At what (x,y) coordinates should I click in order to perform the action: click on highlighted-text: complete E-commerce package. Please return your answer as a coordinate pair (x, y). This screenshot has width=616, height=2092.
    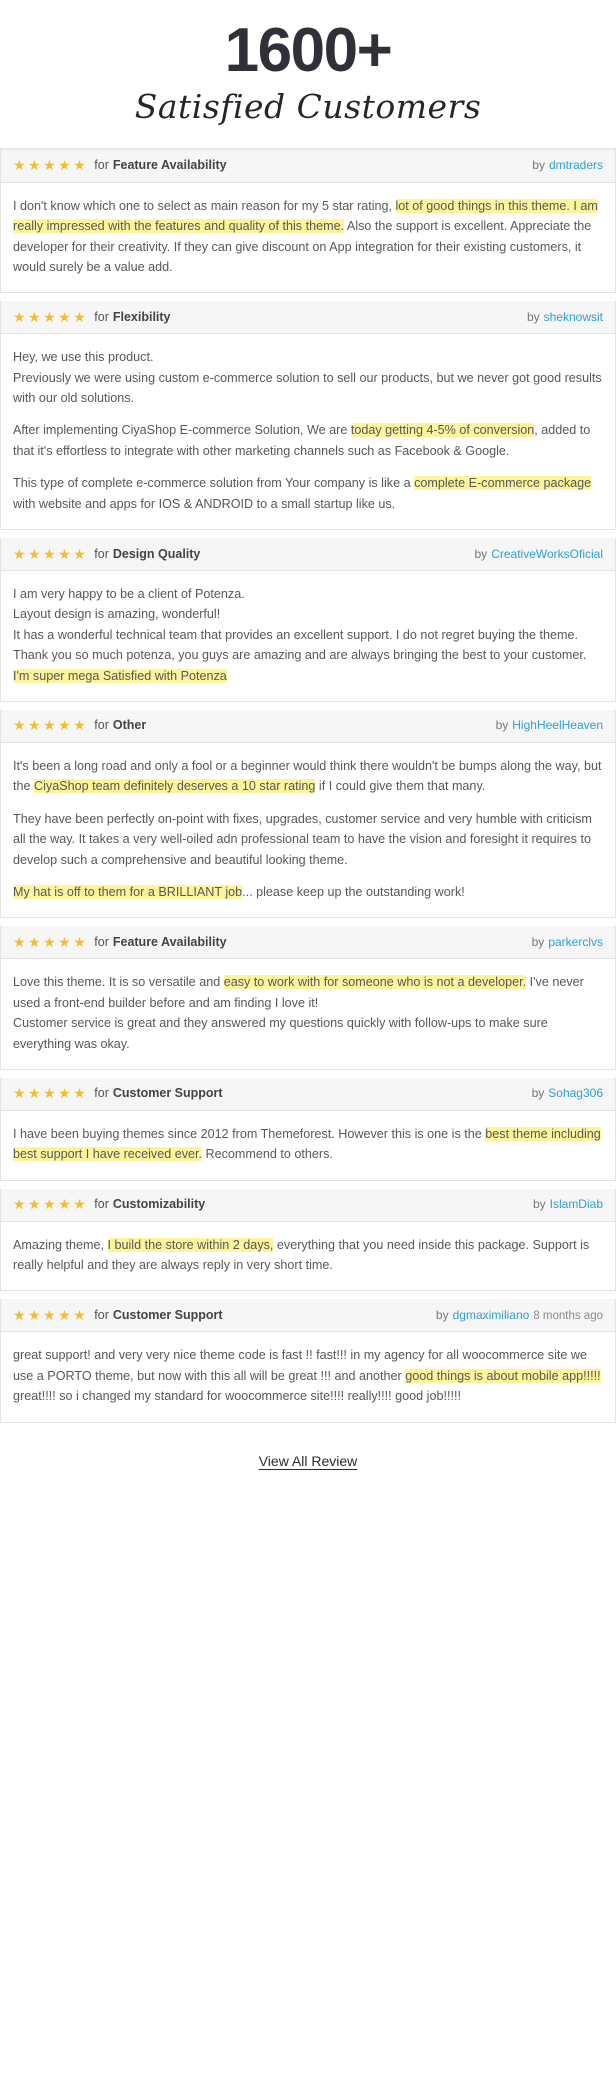
    Looking at the image, I should click on (503, 483).